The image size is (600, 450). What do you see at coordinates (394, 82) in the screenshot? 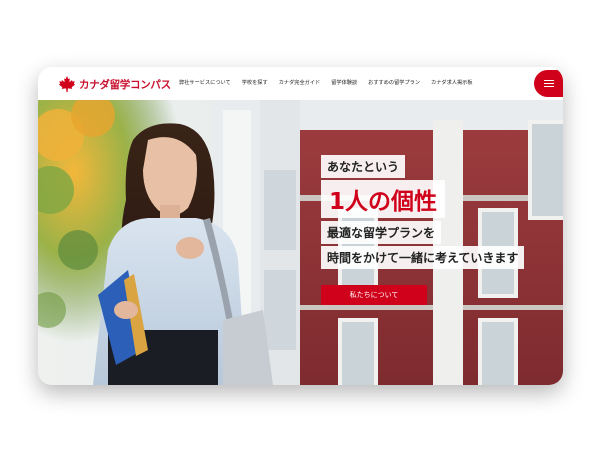
I see `nav-item-recommended-plans: おすすめの留学プラン` at bounding box center [394, 82].